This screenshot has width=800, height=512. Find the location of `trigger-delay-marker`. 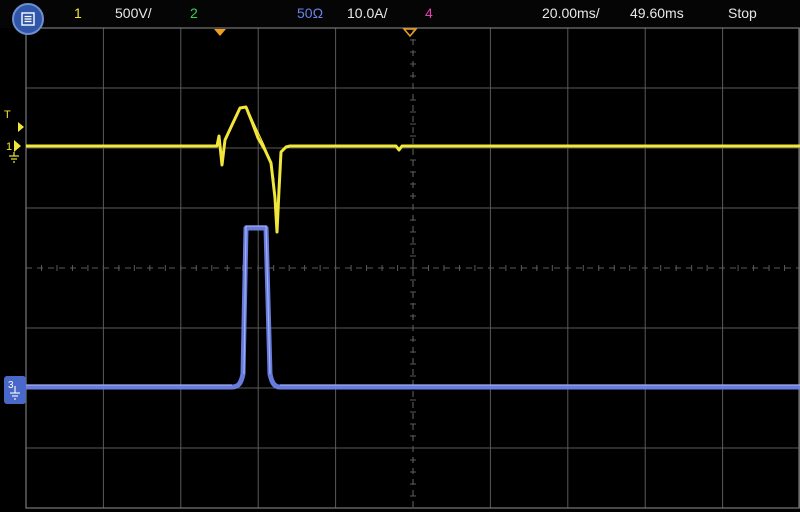

trigger-delay-marker is located at coordinates (220, 32).